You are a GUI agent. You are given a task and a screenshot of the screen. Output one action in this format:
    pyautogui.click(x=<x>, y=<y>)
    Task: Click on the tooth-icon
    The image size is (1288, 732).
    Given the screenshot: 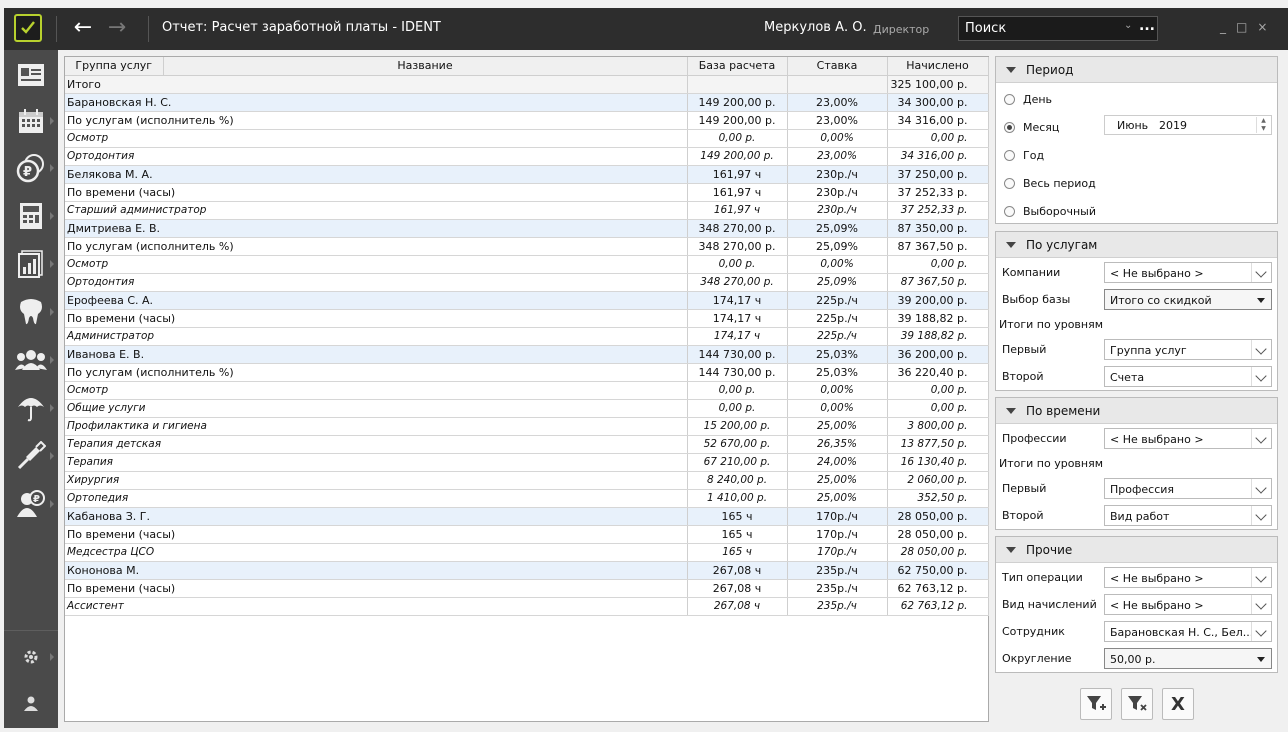 What is the action you would take?
    pyautogui.click(x=31, y=312)
    